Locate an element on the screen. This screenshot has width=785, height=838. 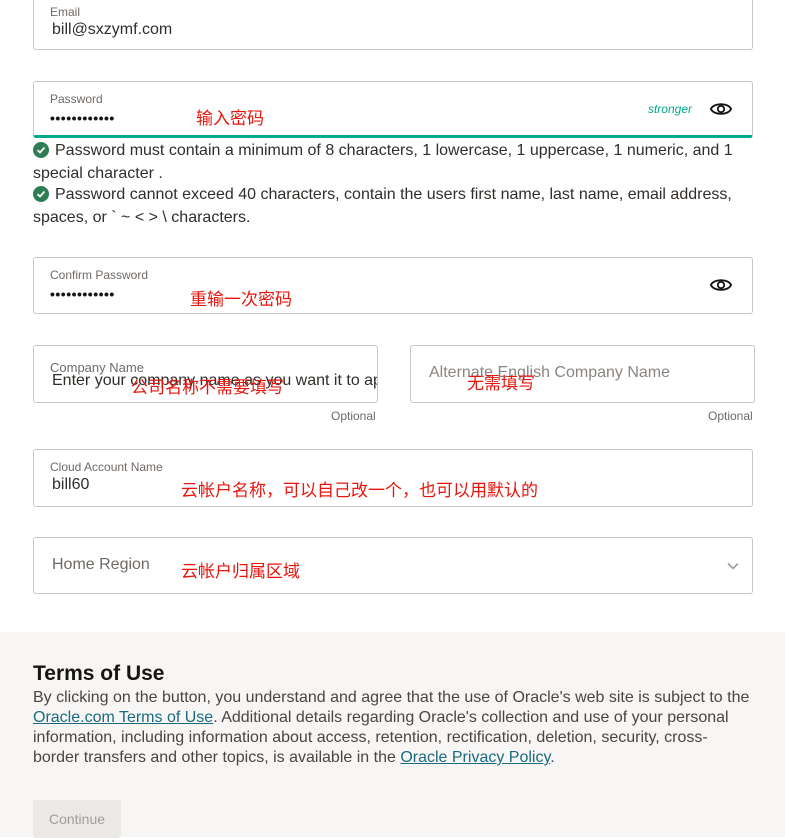
alt-company-name-optional: Optional is located at coordinates (730, 416).